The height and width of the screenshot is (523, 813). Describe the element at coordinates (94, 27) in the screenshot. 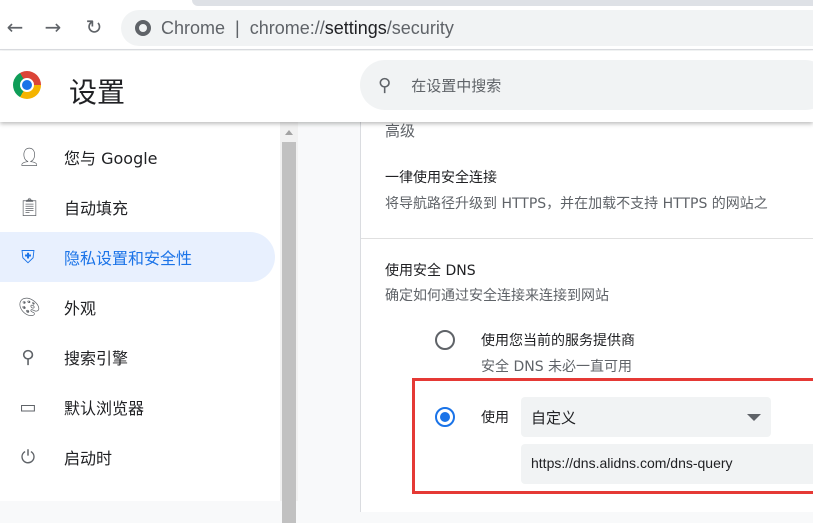

I see `reload-button: ↻` at that location.